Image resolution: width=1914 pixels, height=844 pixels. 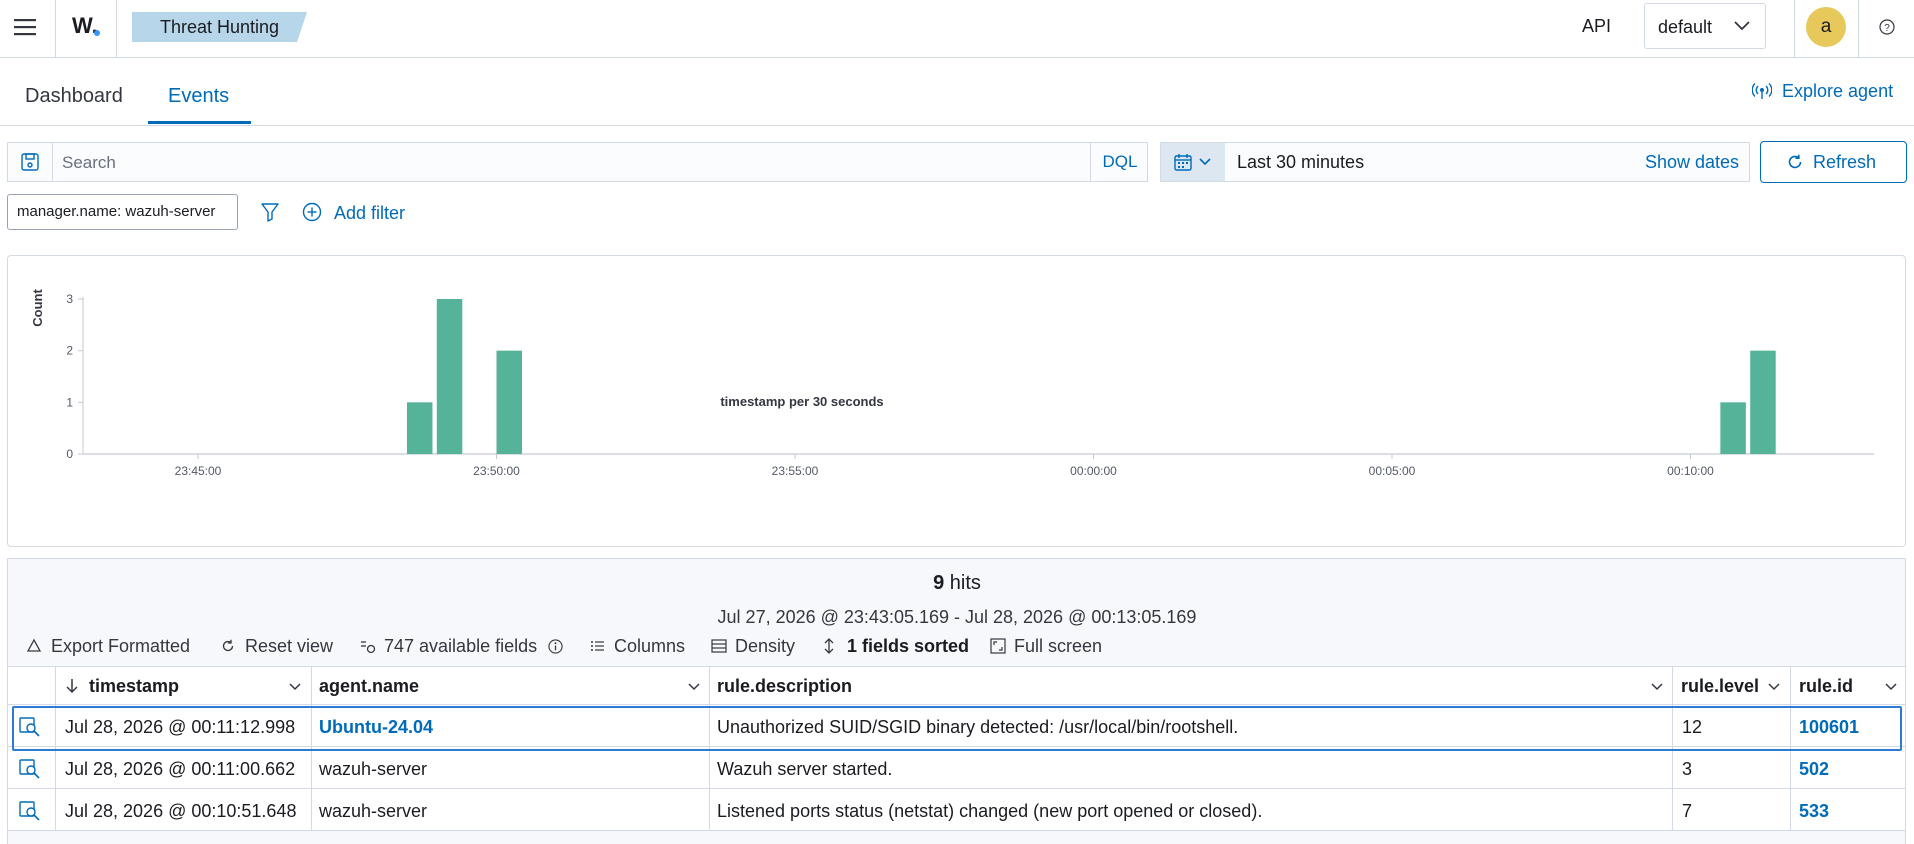 I want to click on histogram-bars, so click(x=1091, y=376).